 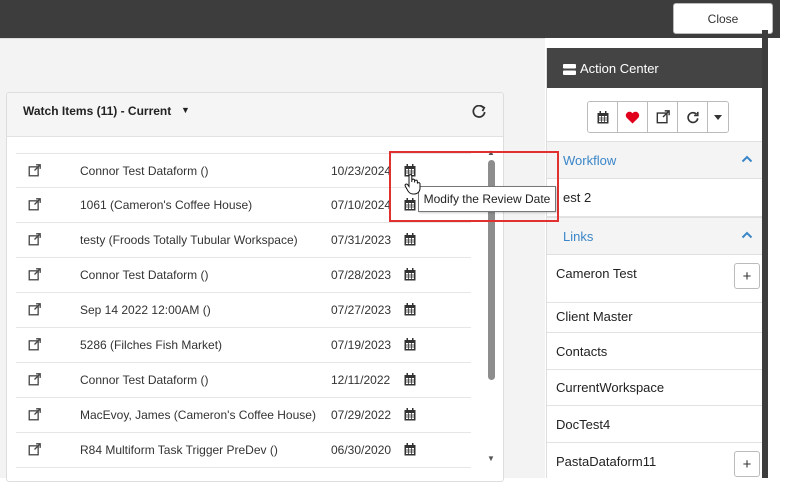 I want to click on top-bar: Close, so click(x=390, y=19).